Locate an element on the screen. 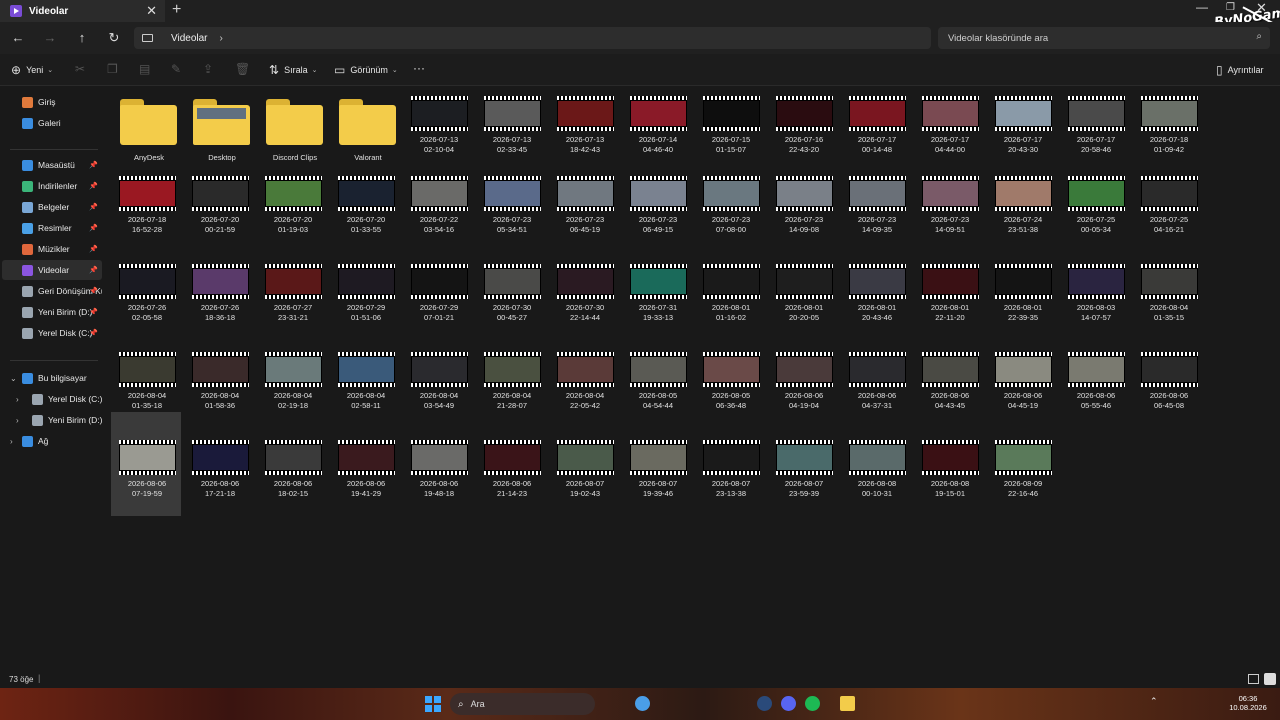 The width and height of the screenshot is (1280, 720). large-icons-view-toggle-icon is located at coordinates (1270, 679).